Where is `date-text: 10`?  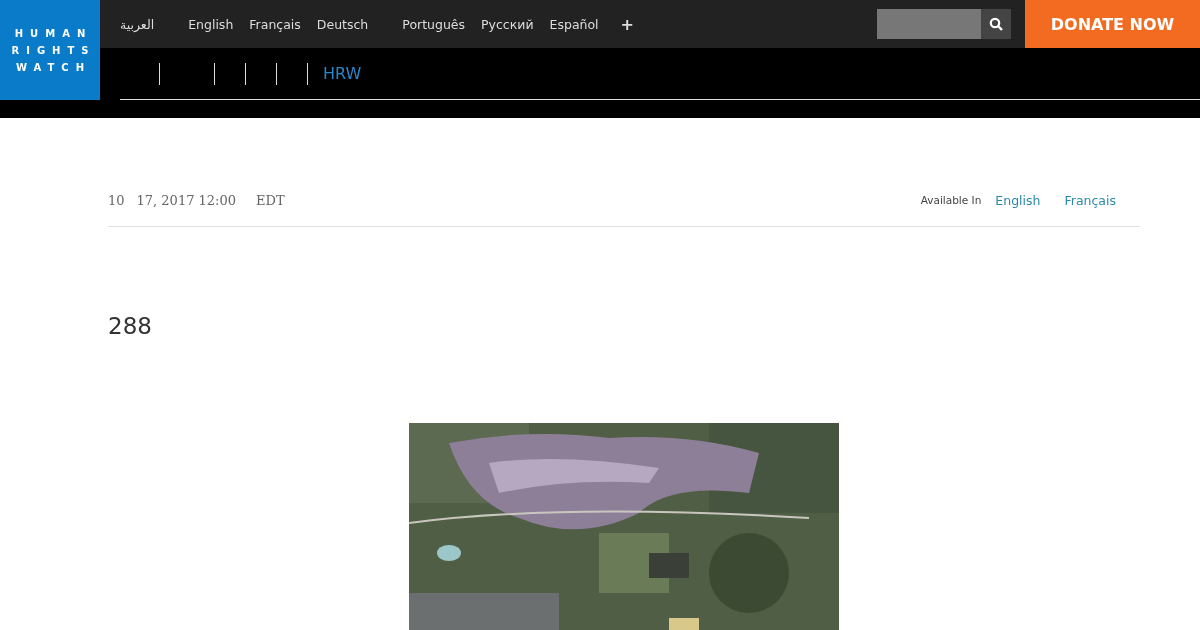
date-text: 10 is located at coordinates (116, 200).